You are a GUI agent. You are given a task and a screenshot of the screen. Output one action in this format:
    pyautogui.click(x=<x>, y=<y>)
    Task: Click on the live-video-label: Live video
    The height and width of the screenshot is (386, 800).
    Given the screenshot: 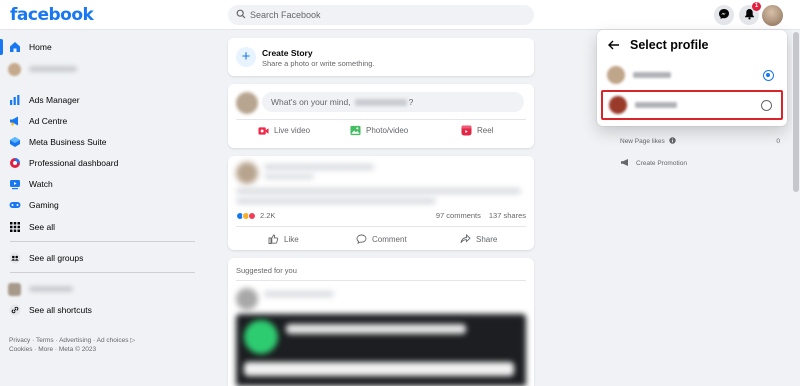 What is the action you would take?
    pyautogui.click(x=292, y=130)
    